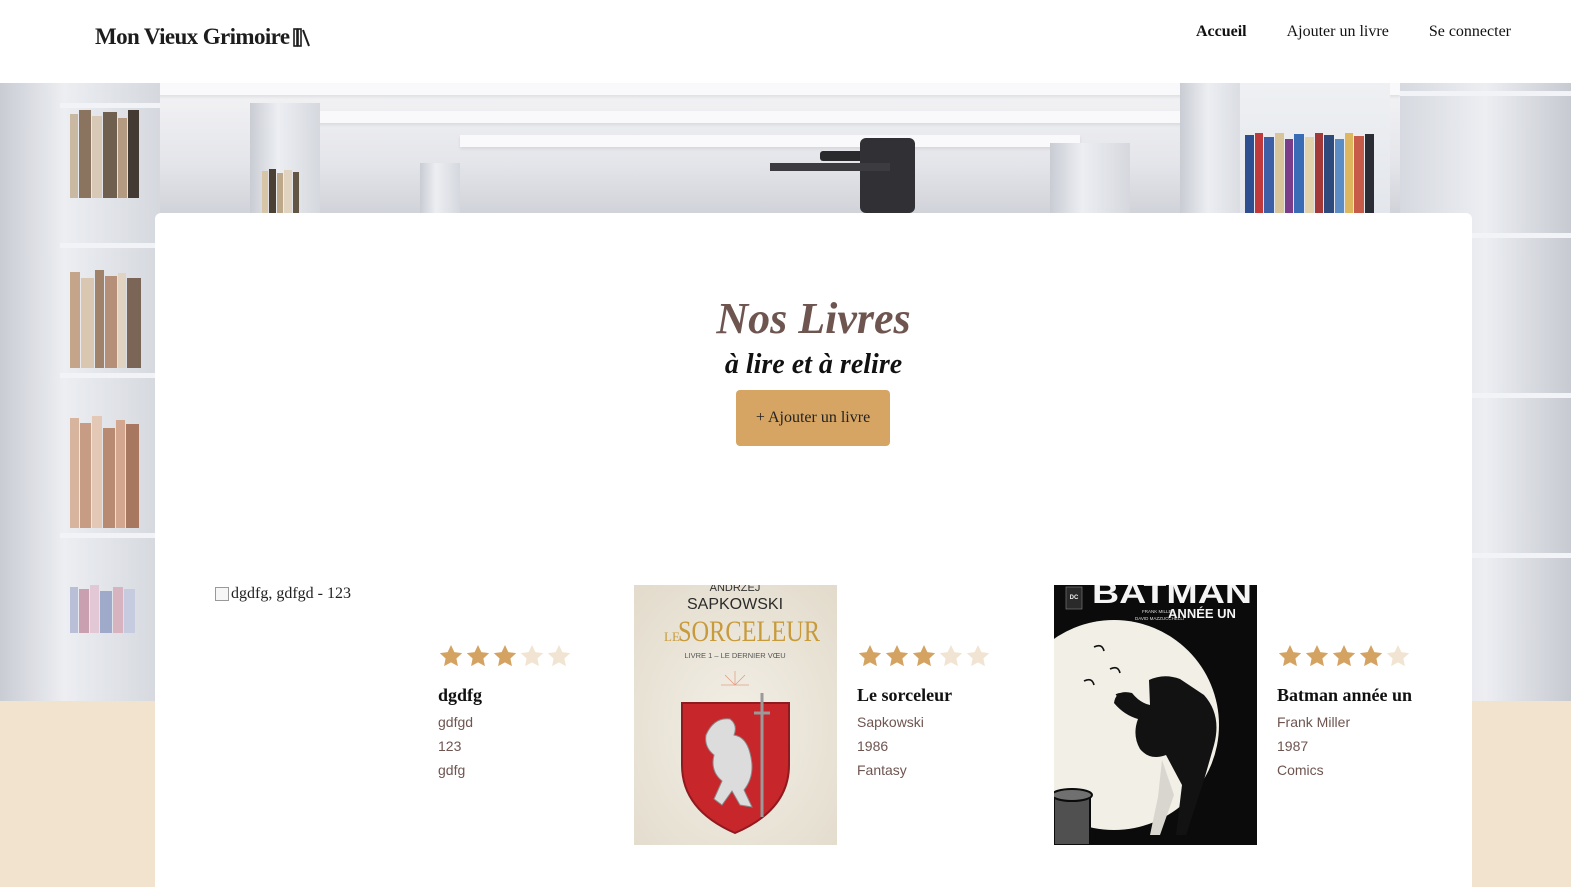 Image resolution: width=1571 pixels, height=887 pixels. I want to click on book-title: Le sorceleur, so click(905, 695).